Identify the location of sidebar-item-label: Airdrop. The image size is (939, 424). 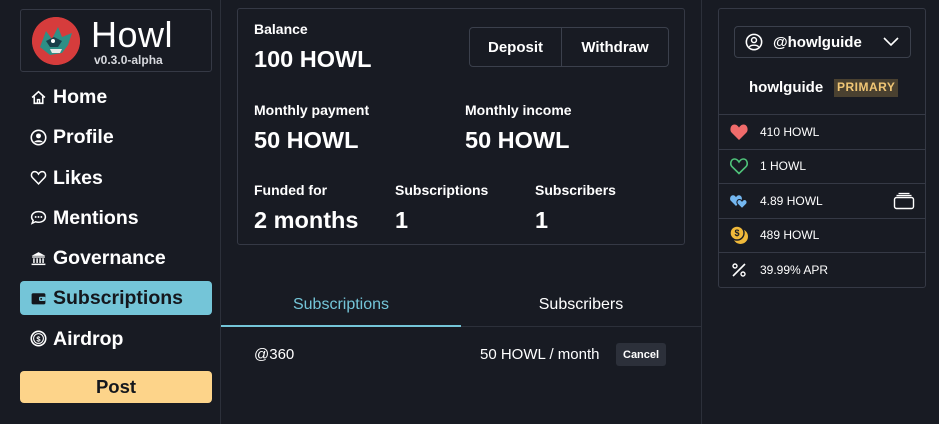
(88, 338).